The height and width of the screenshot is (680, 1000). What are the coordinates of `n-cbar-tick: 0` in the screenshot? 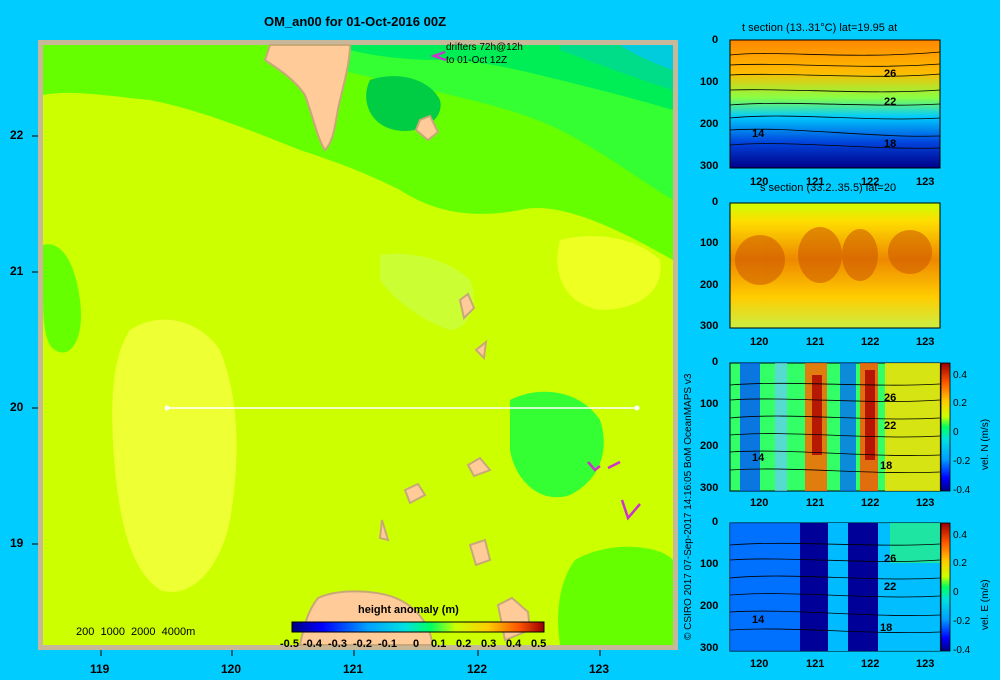 It's located at (956, 432).